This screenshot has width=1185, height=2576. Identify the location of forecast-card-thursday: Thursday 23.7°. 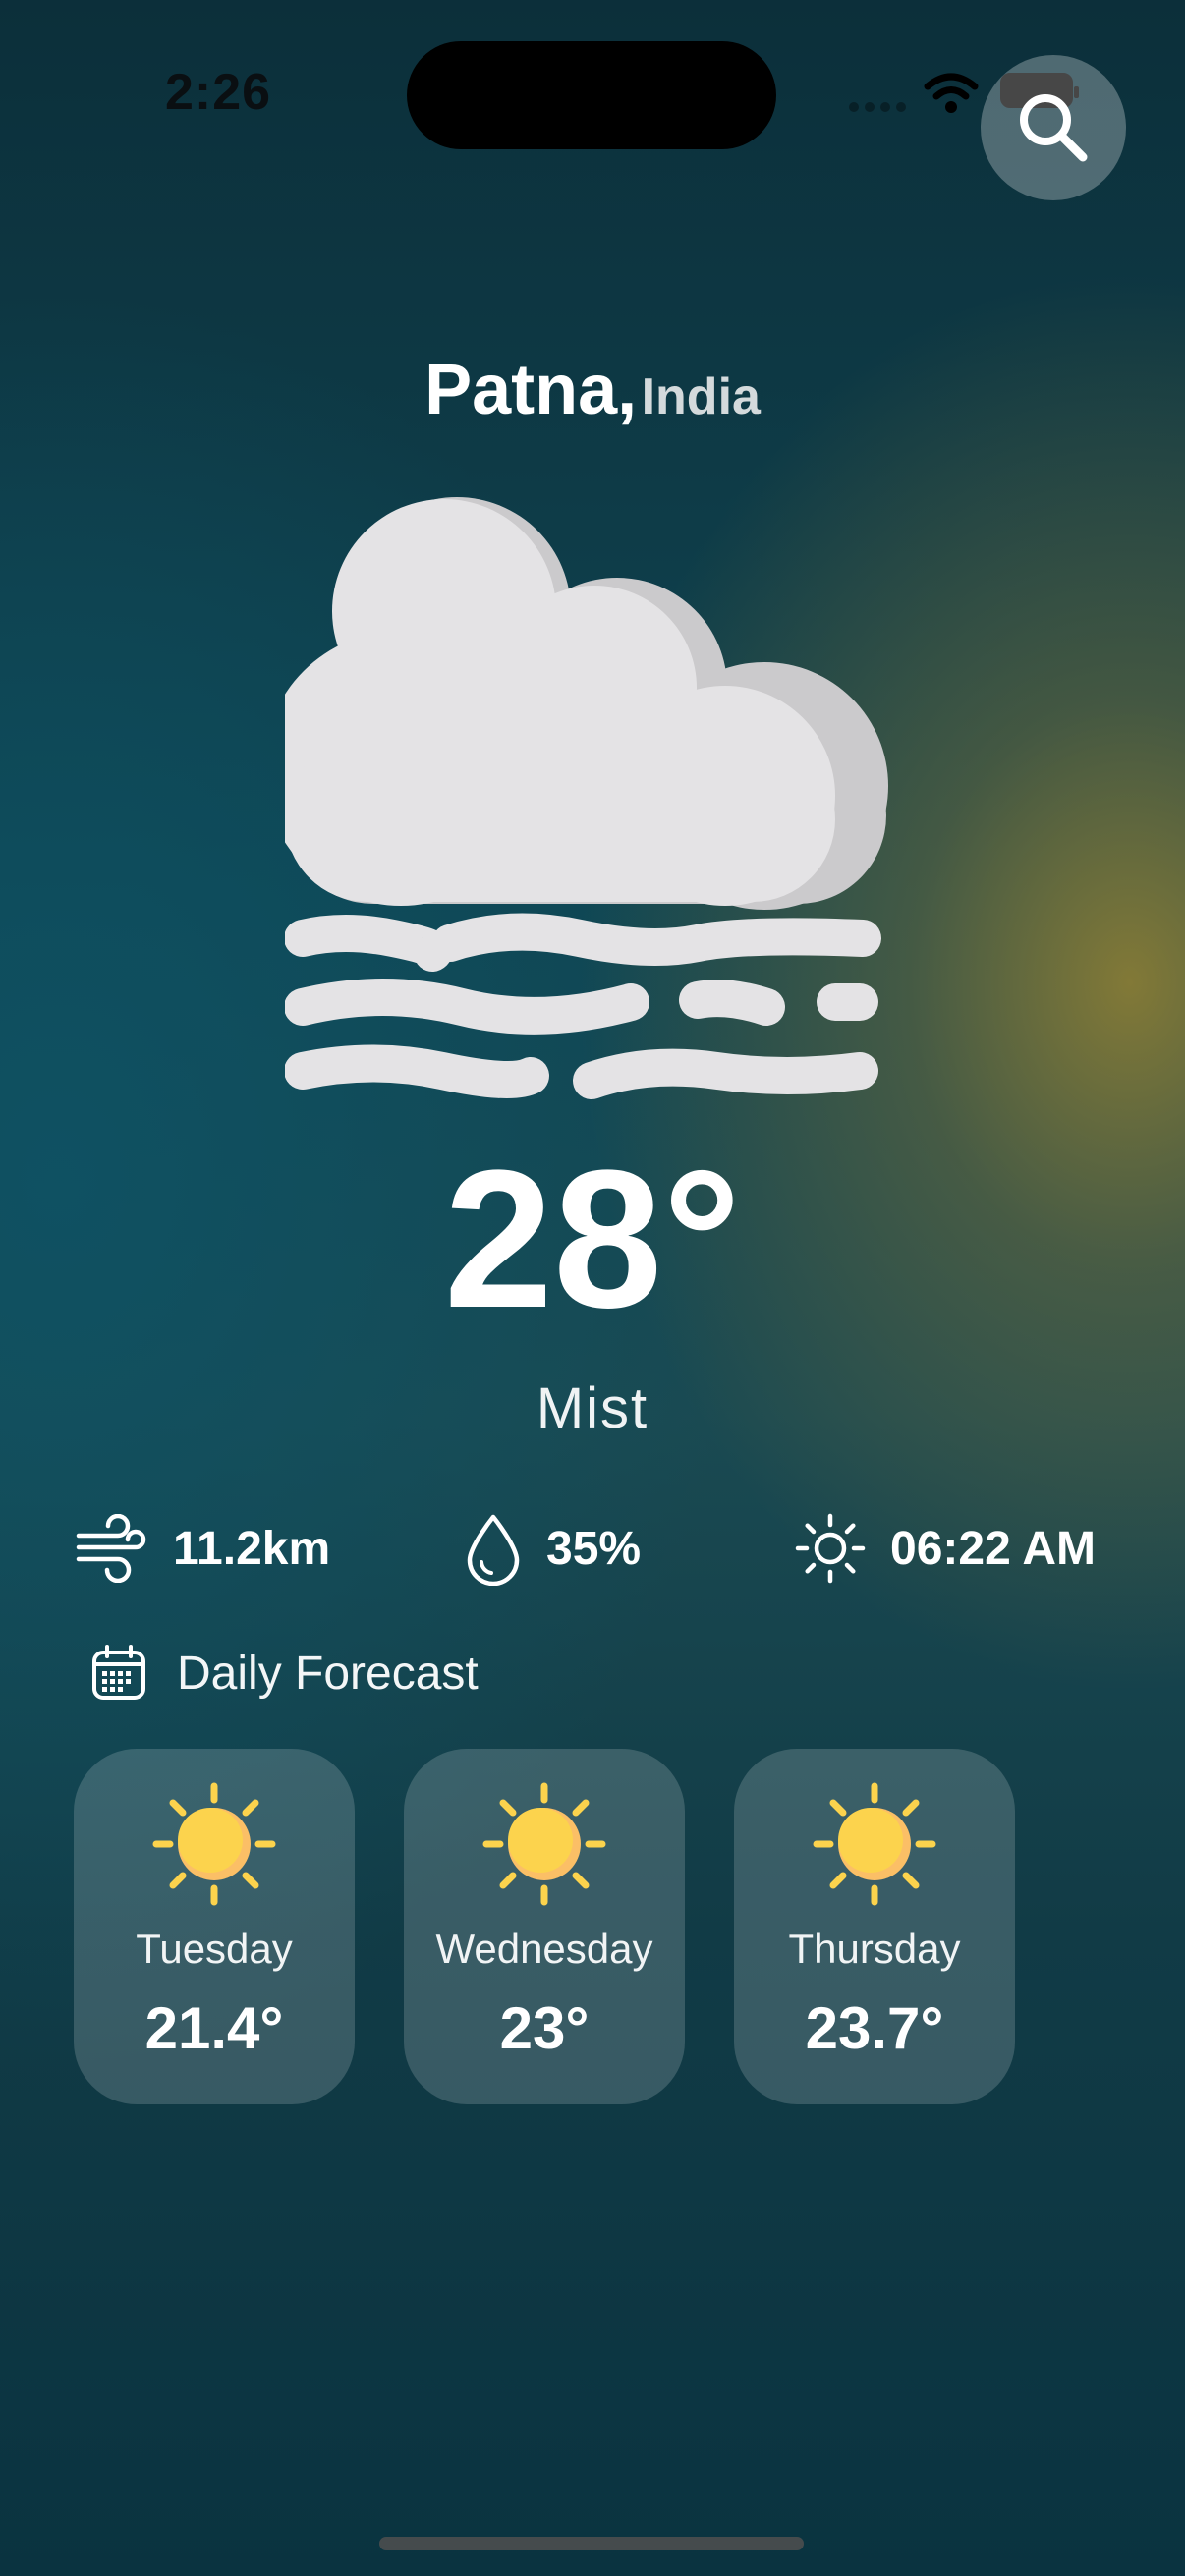
(875, 1926).